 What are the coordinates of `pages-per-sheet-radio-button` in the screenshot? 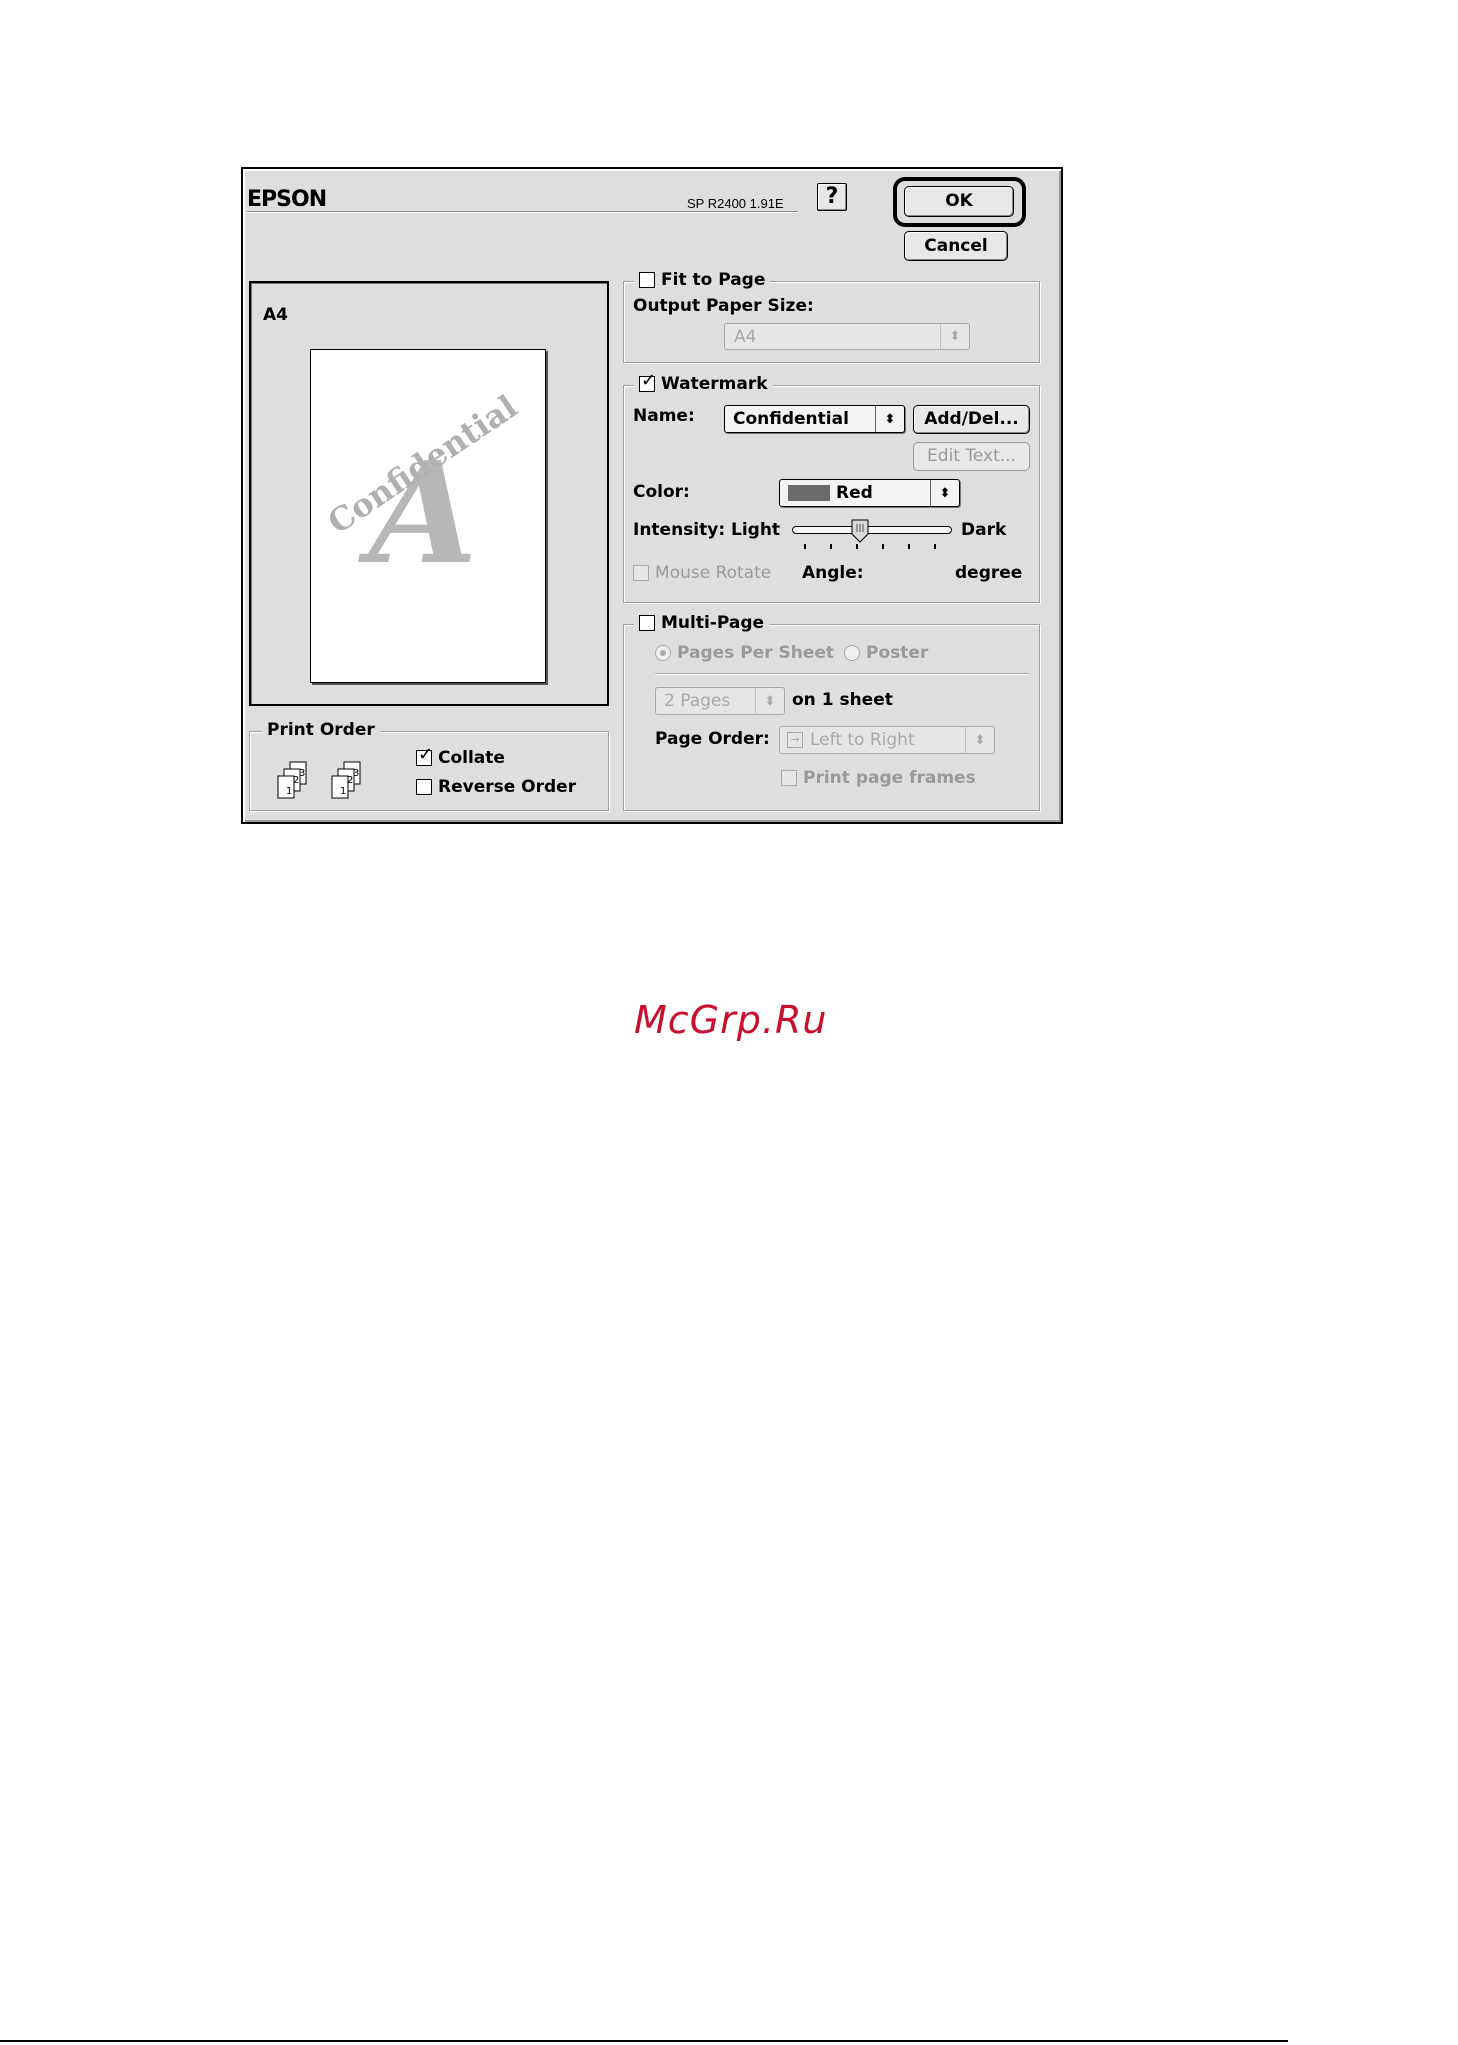 It's located at (663, 653).